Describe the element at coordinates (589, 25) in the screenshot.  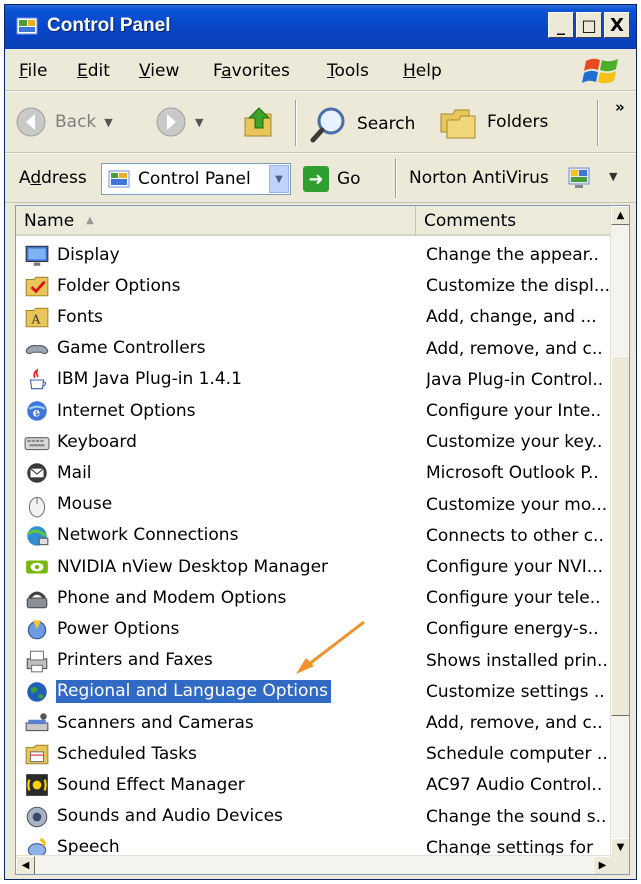
I see `maximize-button: □` at that location.